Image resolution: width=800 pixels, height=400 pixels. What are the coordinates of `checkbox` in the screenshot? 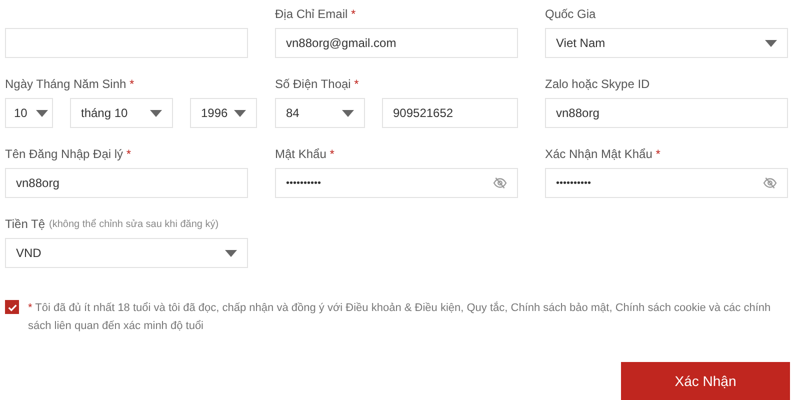 It's located at (12, 307).